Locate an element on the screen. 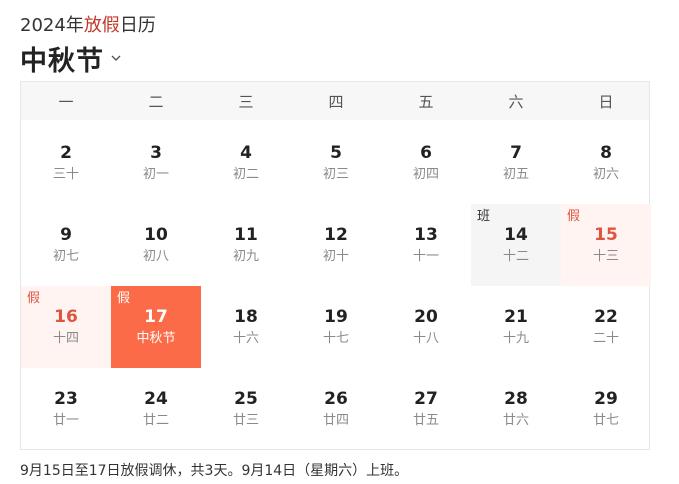  lunar-date: 廿四 is located at coordinates (335, 420).